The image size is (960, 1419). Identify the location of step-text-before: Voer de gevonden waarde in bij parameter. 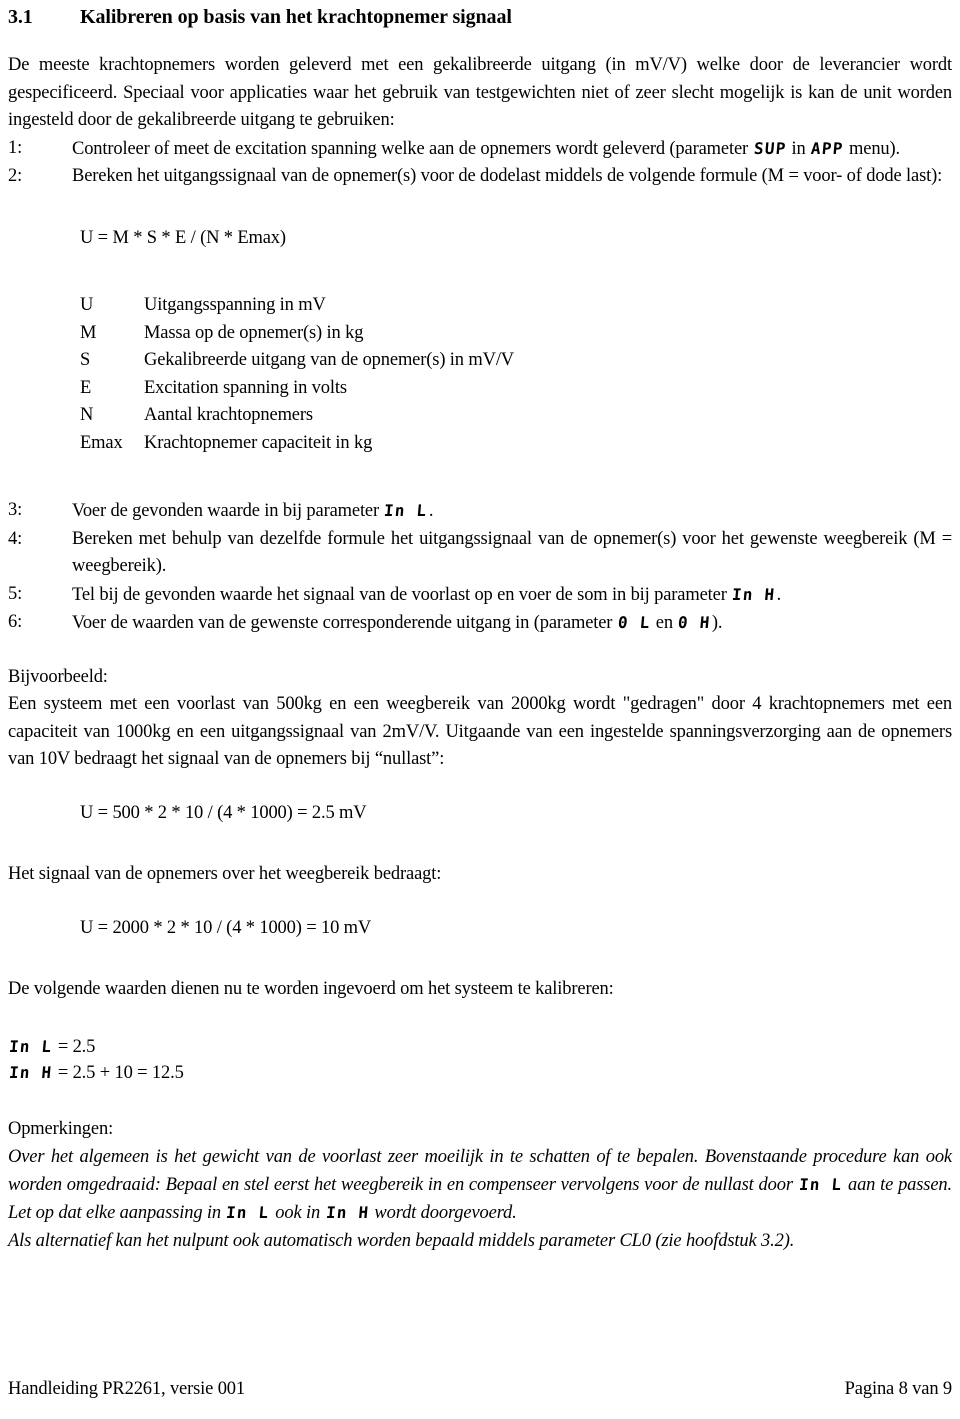
(228, 511).